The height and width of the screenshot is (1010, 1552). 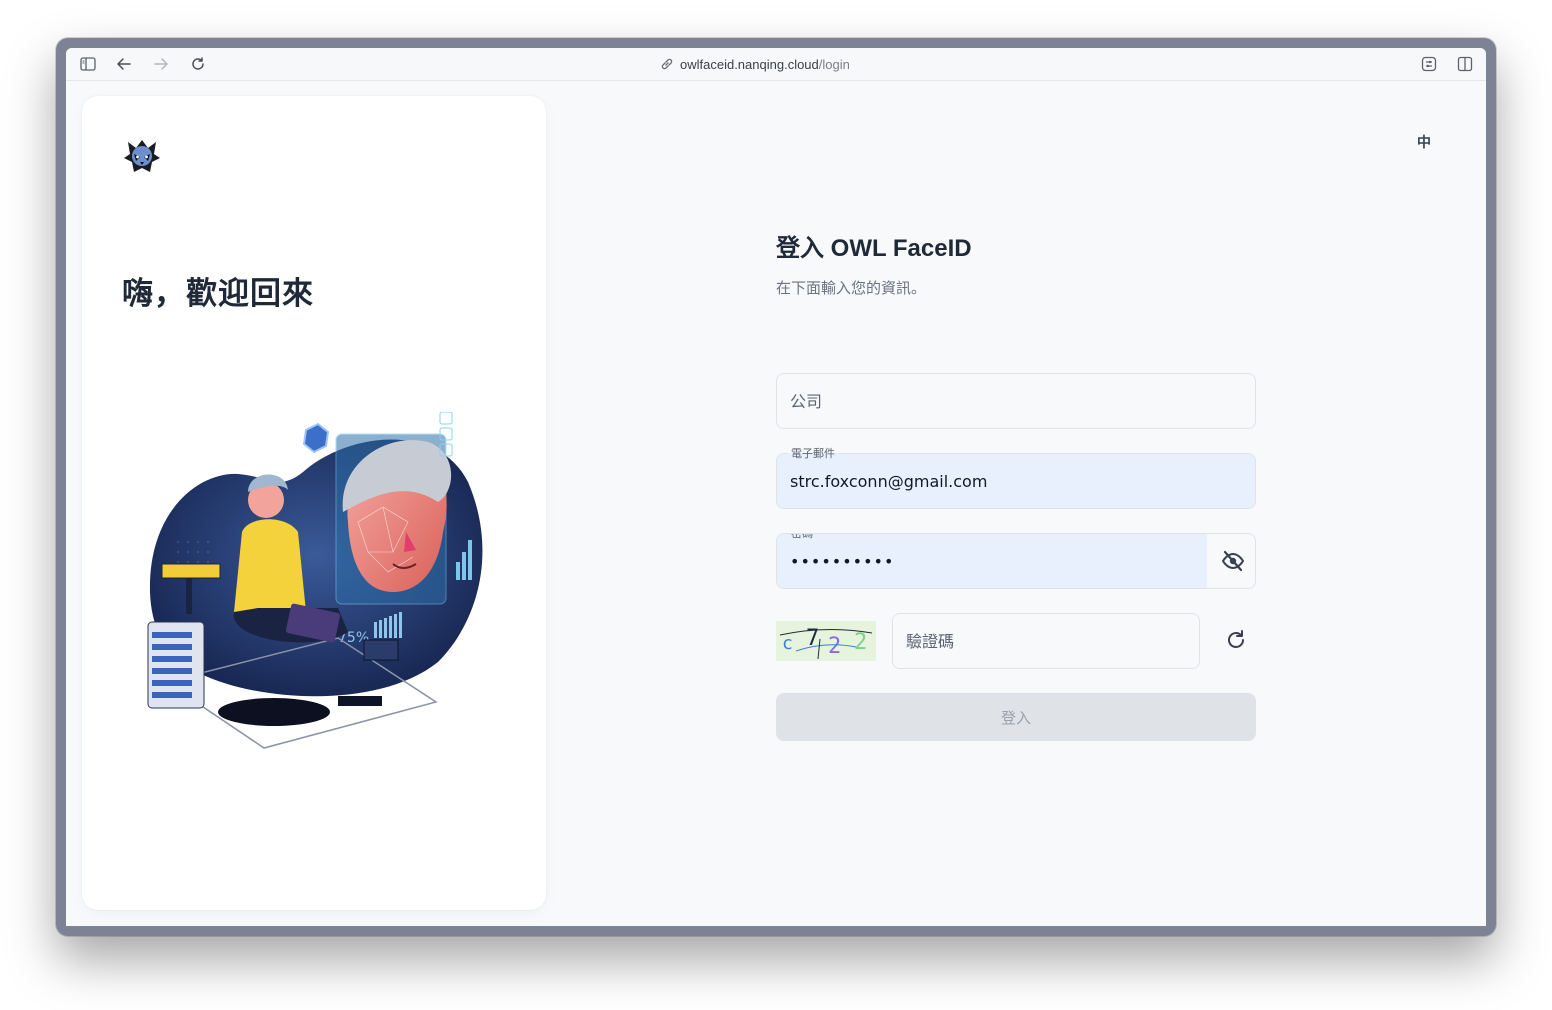 What do you see at coordinates (218, 294) in the screenshot?
I see `welcome-heading: 嗨，歡迎回來` at bounding box center [218, 294].